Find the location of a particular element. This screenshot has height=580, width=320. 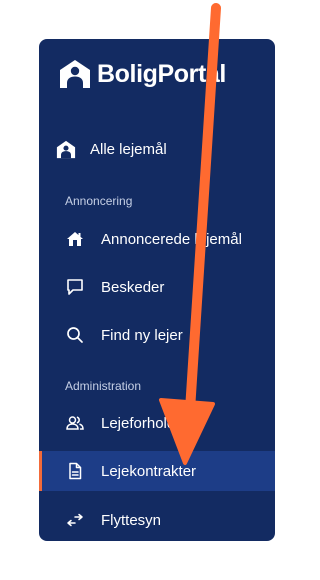

nav-lease-contracts-label: Lejekontrakter is located at coordinates (149, 471).